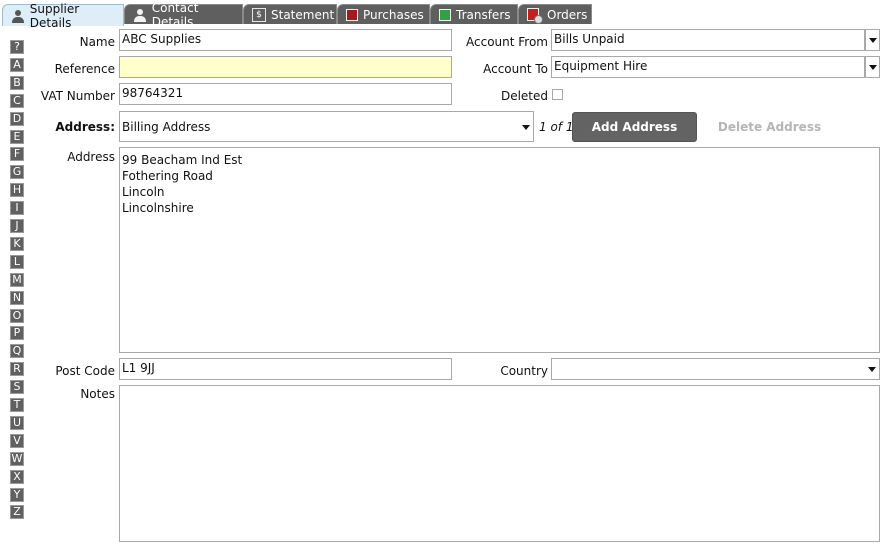 The image size is (884, 548). What do you see at coordinates (285, 40) in the screenshot?
I see `name-input: ABC Supplies` at bounding box center [285, 40].